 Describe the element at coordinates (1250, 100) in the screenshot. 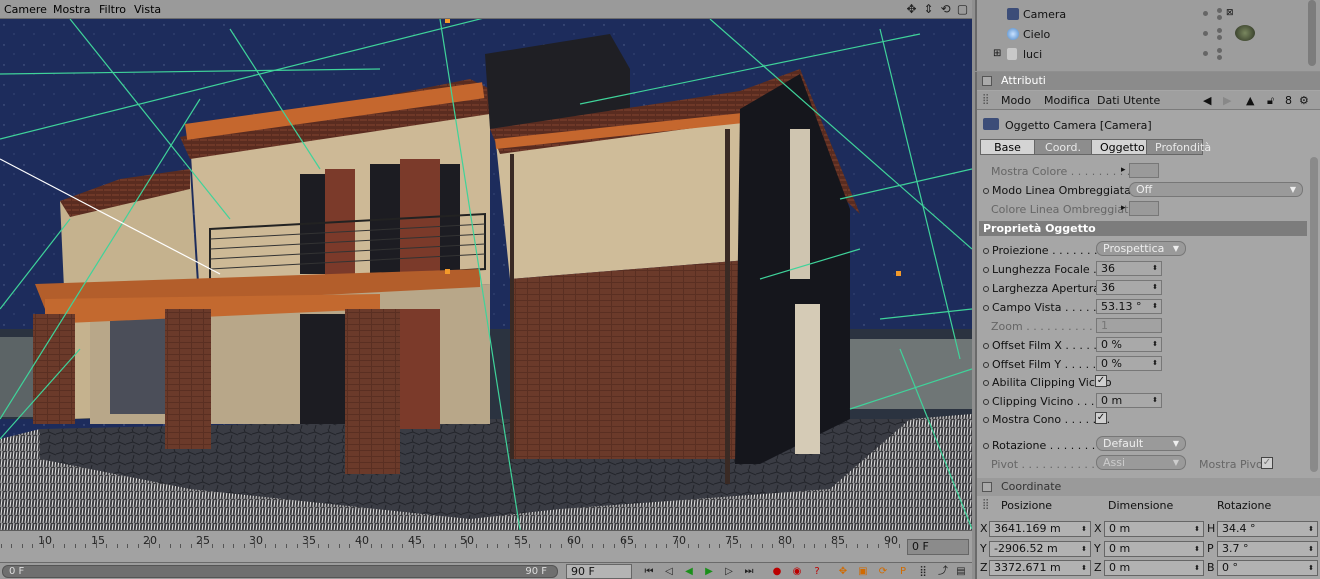

I see `up-arrow-icon: ▲` at that location.